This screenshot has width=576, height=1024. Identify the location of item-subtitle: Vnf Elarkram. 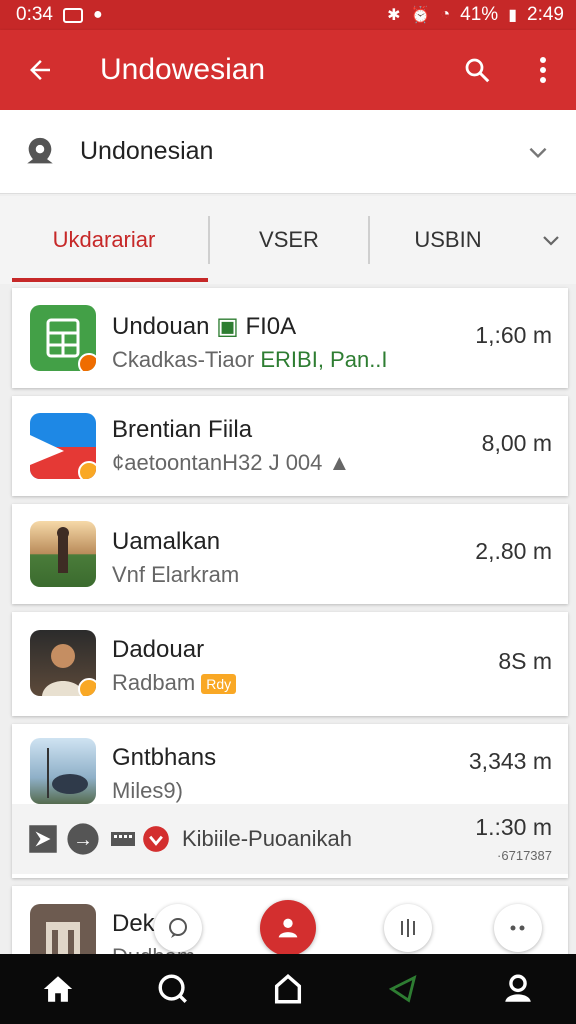
(176, 574).